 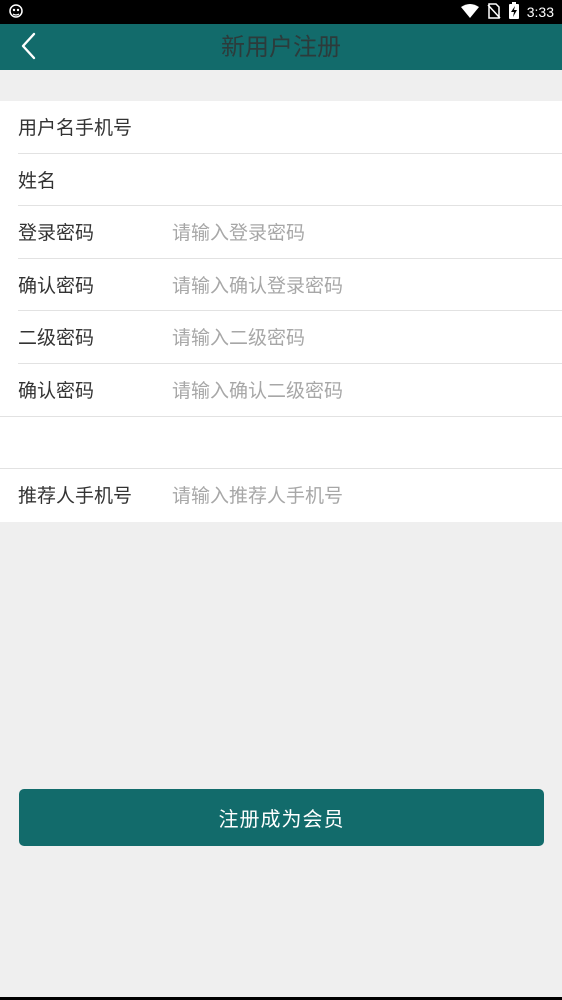 What do you see at coordinates (75, 496) in the screenshot?
I see `referrer-phone-label: 推荐人手机号` at bounding box center [75, 496].